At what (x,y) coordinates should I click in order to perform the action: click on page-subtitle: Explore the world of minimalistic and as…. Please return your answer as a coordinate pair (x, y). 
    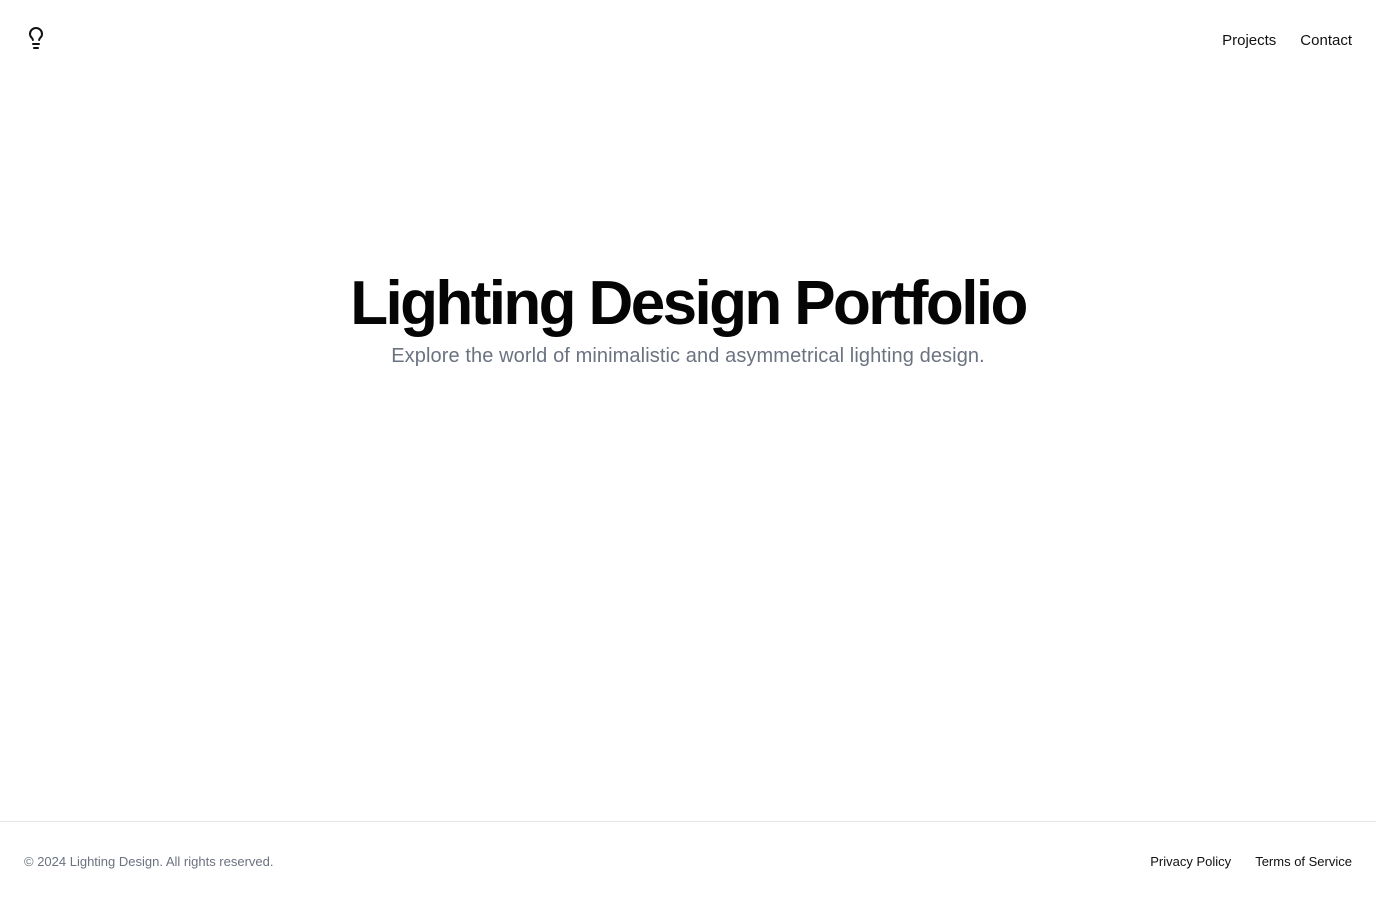
    Looking at the image, I should click on (688, 356).